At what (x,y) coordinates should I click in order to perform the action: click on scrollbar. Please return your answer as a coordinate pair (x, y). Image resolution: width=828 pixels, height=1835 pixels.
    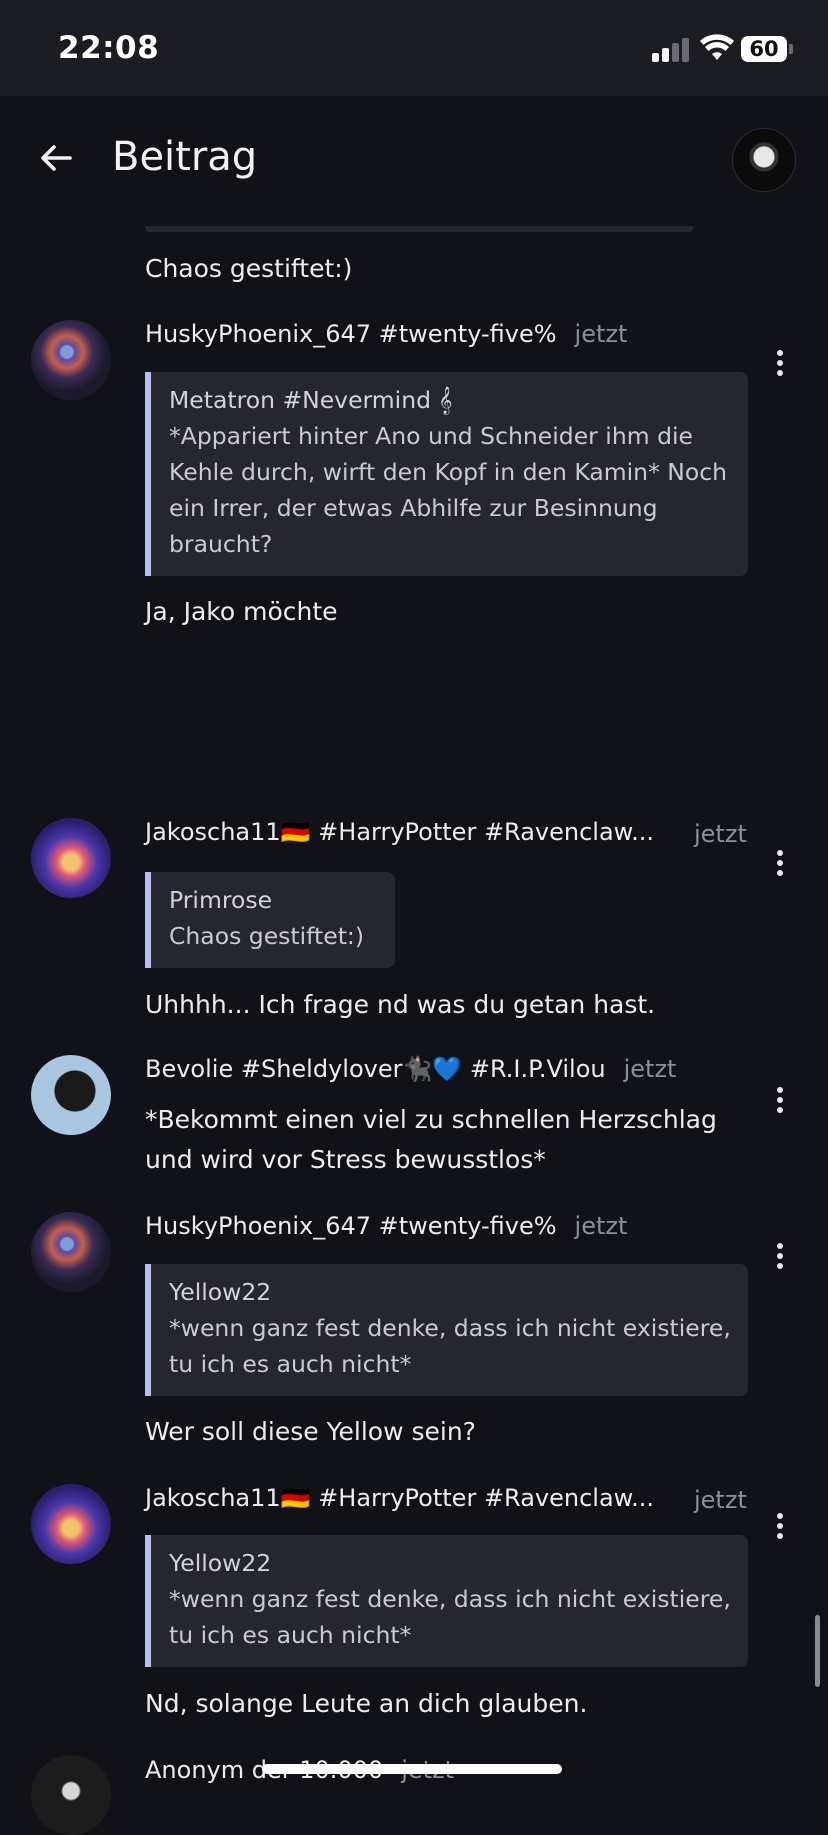
    Looking at the image, I should click on (817, 1651).